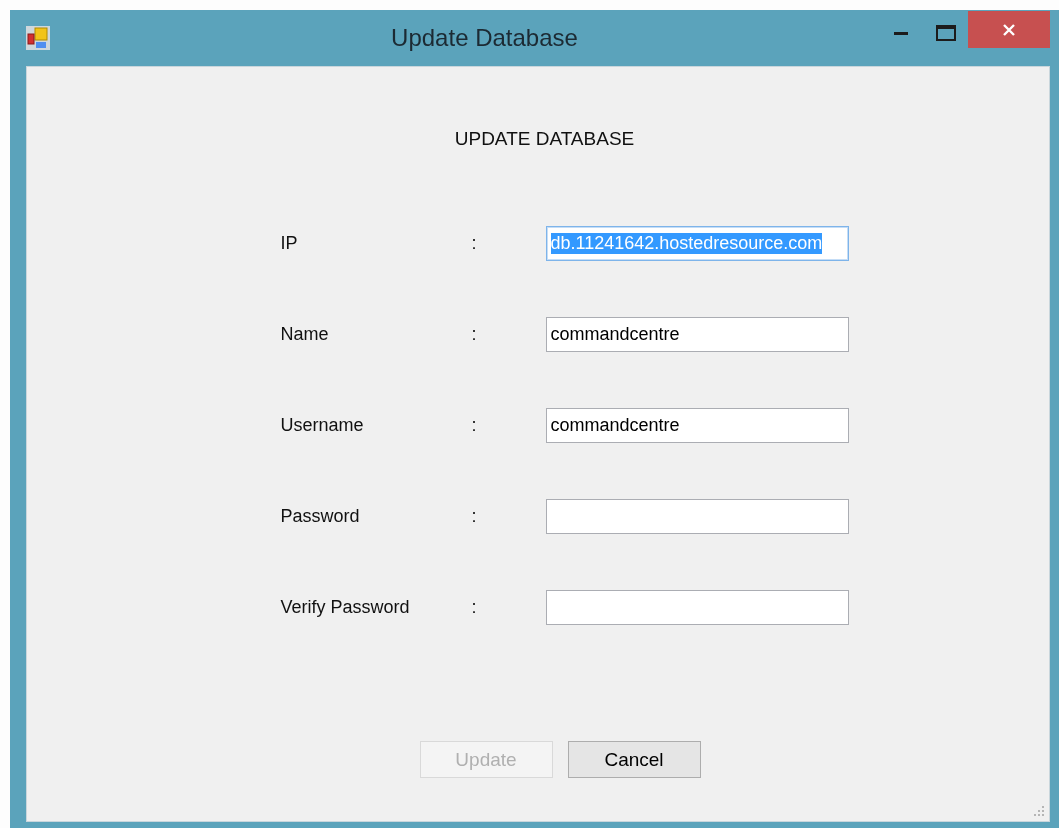 The height and width of the screenshot is (828, 1059). What do you see at coordinates (1039, 811) in the screenshot?
I see `resize-grip-icon` at bounding box center [1039, 811].